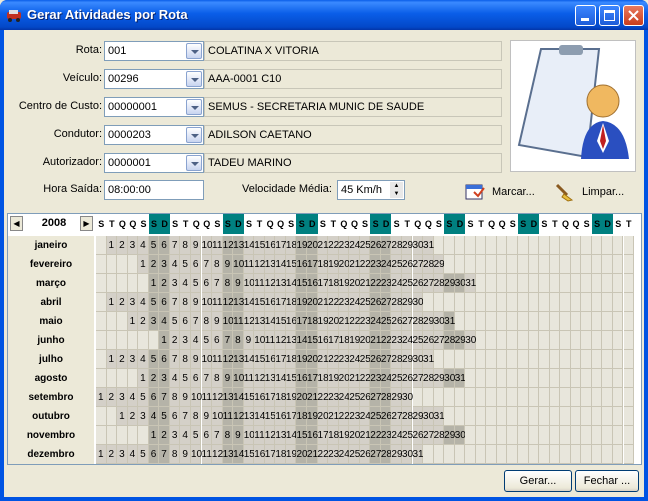 This screenshot has width=648, height=501. What do you see at coordinates (609, 15) in the screenshot?
I see `maximize-button` at bounding box center [609, 15].